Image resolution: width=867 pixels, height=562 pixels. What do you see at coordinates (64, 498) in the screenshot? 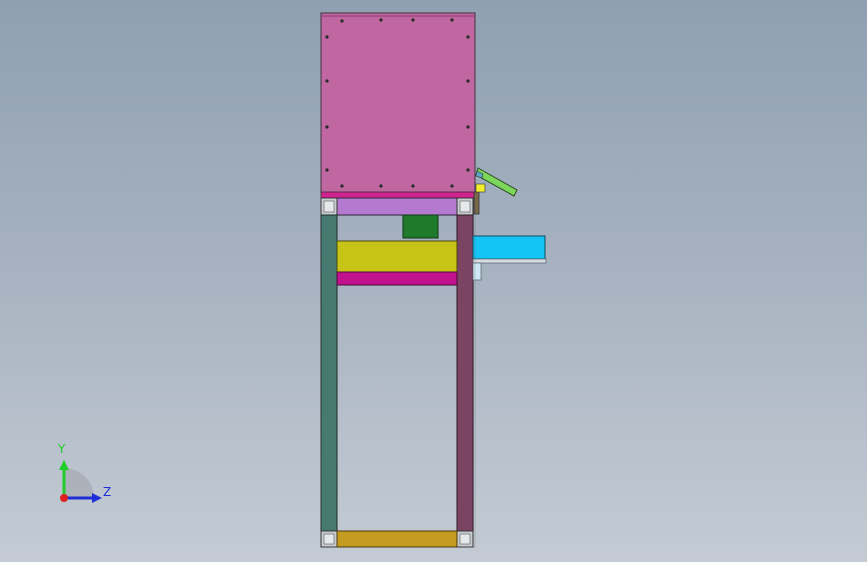
I see `x-axis-origin-icon` at bounding box center [64, 498].